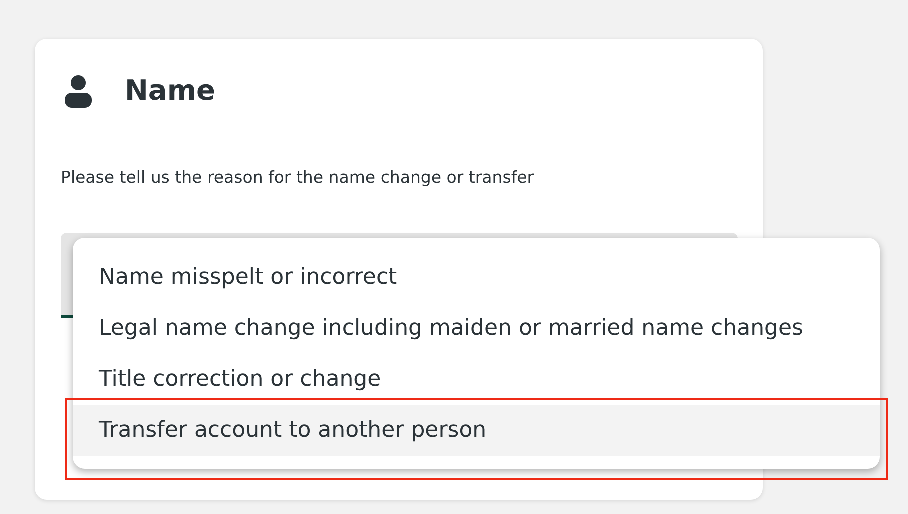 The image size is (908, 514). I want to click on dropdown-option: Name misspelt or incorrect, so click(476, 277).